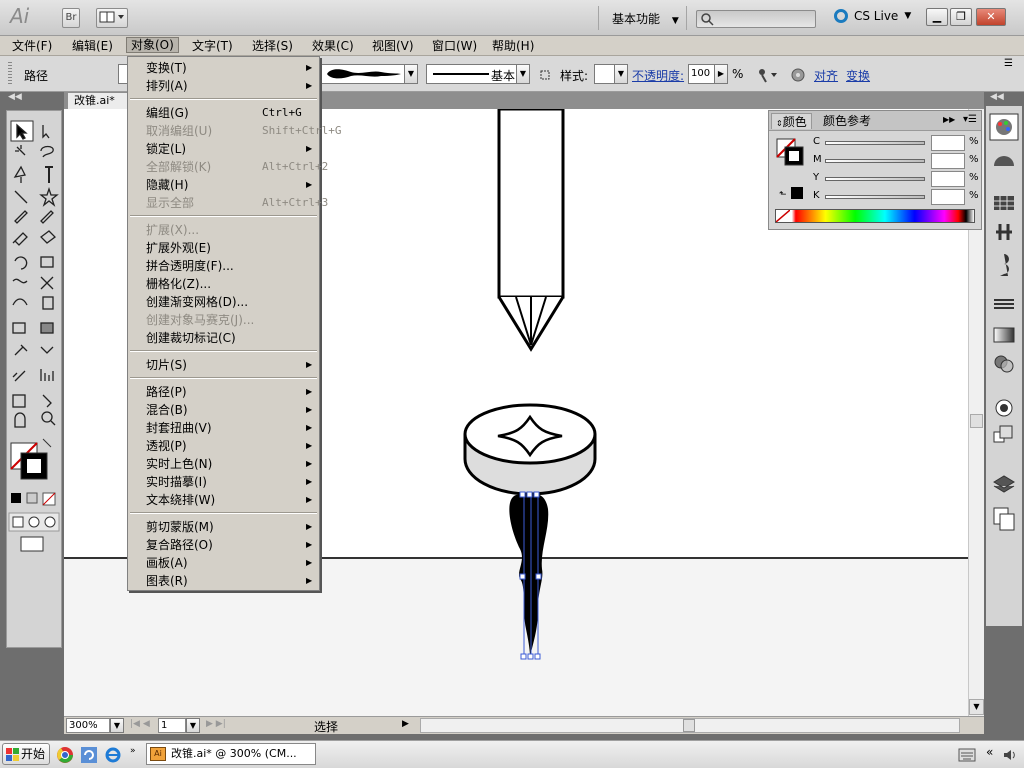  Describe the element at coordinates (223, 410) in the screenshot. I see `object-menu-item: 混合(B) ▶` at that location.